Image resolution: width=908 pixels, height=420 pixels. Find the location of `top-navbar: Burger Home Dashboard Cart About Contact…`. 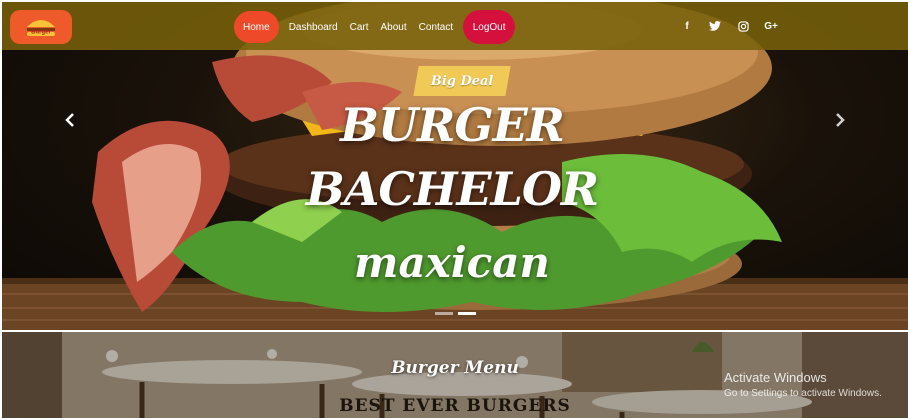

top-navbar: Burger Home Dashboard Cart About Contact… is located at coordinates (455, 26).